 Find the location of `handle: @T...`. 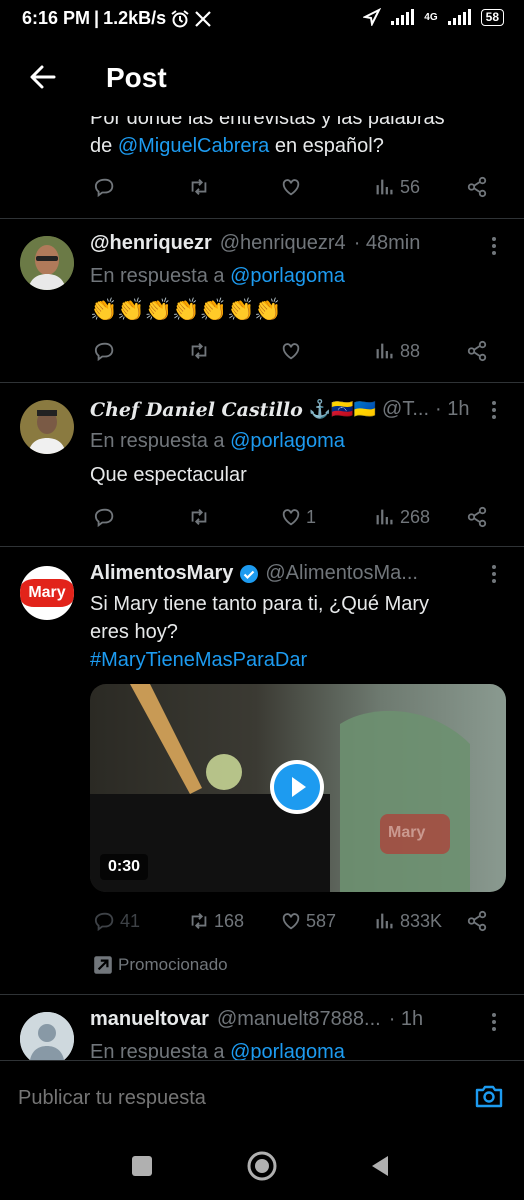

handle: @T... is located at coordinates (405, 409).